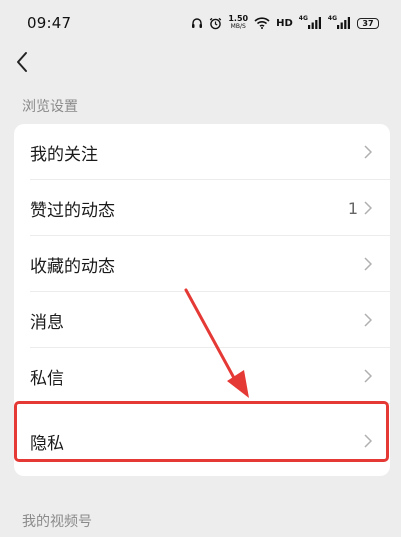 The height and width of the screenshot is (537, 401). What do you see at coordinates (216, 343) in the screenshot?
I see `annotation-arrow-icon` at bounding box center [216, 343].